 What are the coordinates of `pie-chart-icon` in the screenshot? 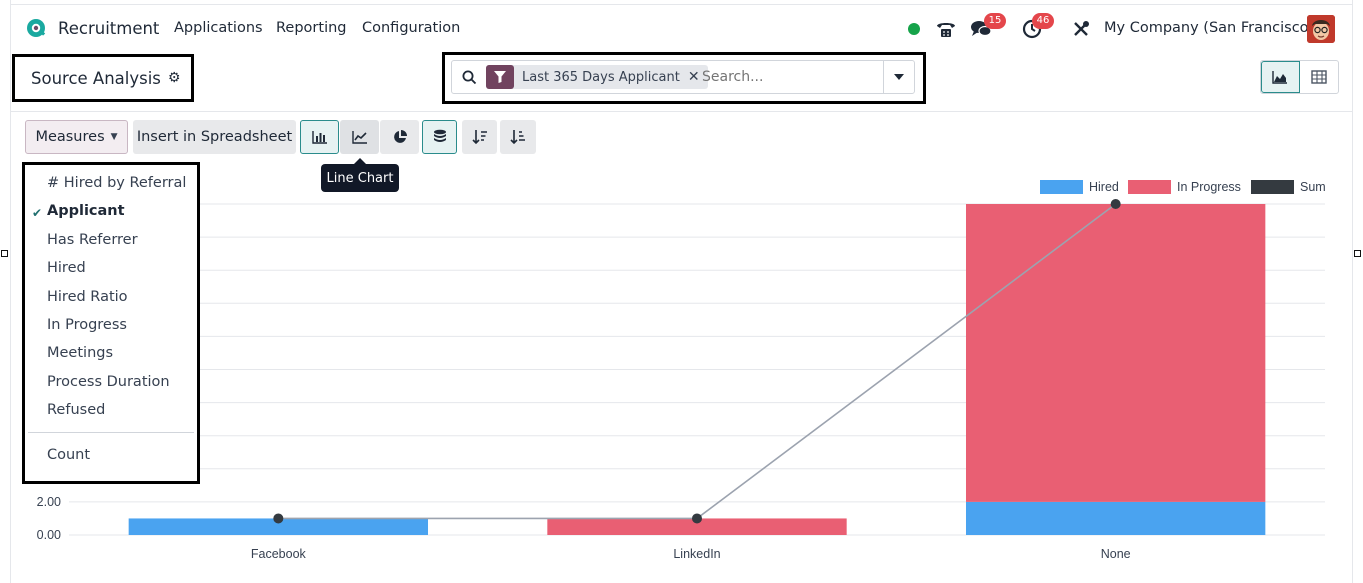 It's located at (400, 136).